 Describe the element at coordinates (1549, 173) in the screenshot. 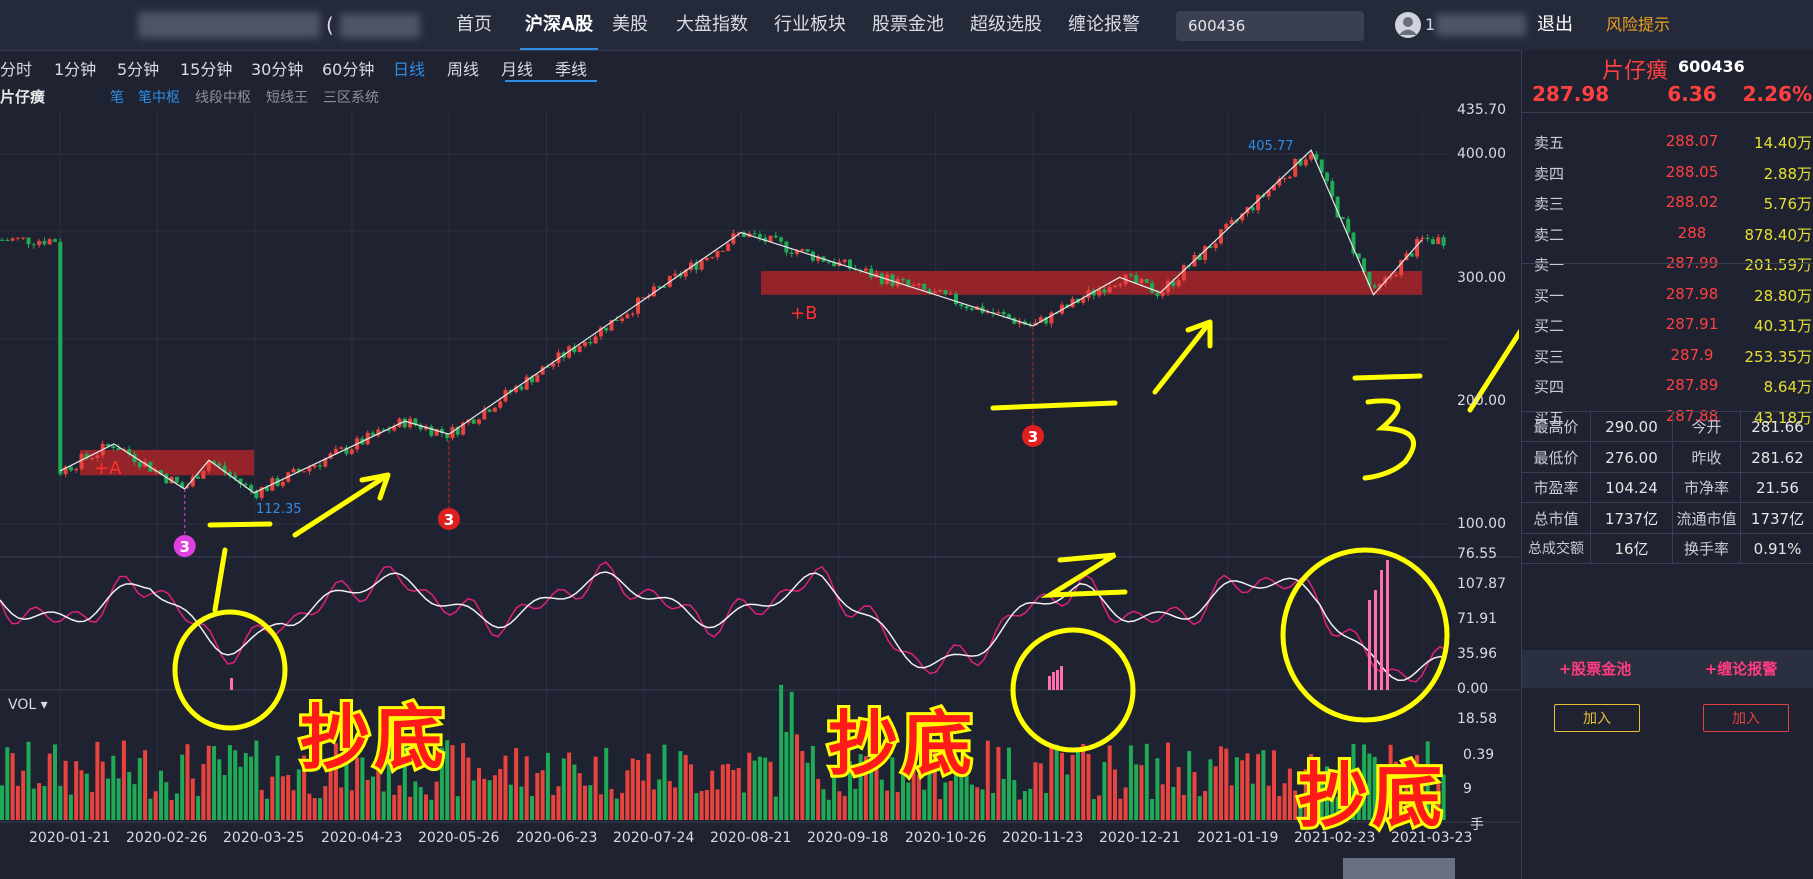

I see `orderbook-level-label: 卖四` at that location.